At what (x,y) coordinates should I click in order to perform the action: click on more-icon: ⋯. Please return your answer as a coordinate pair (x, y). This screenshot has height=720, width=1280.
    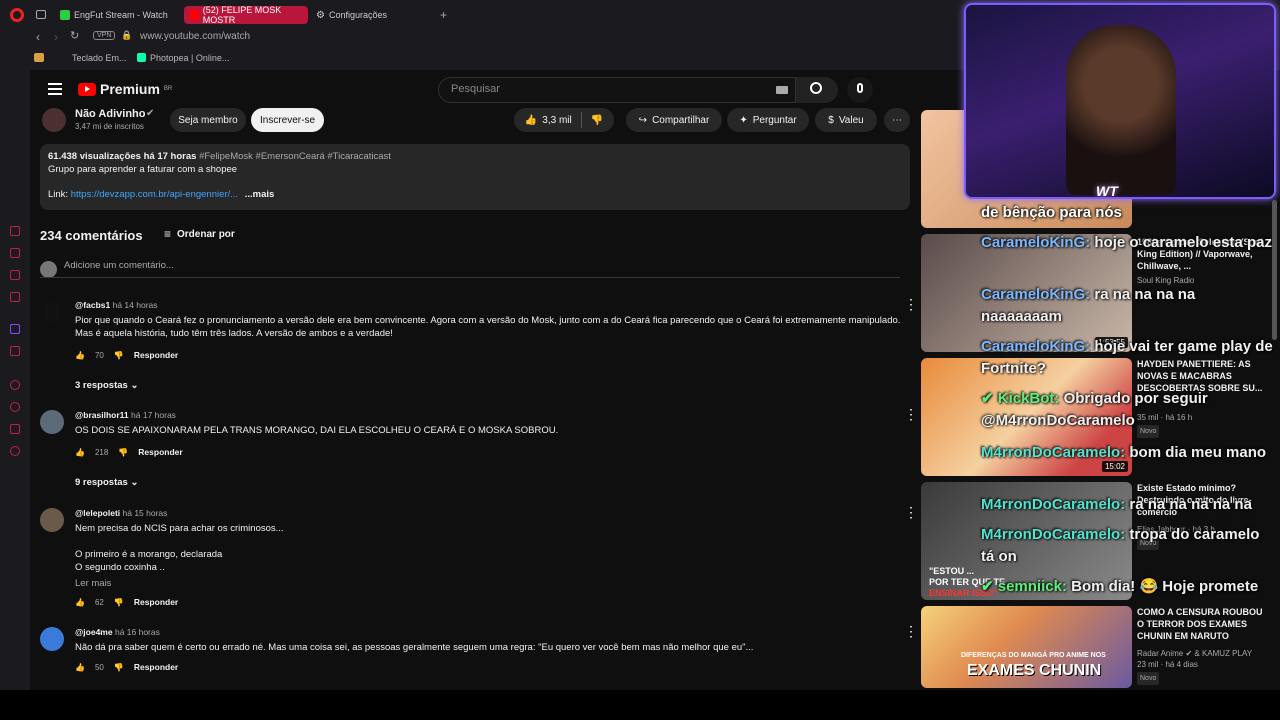
    Looking at the image, I should click on (897, 120).